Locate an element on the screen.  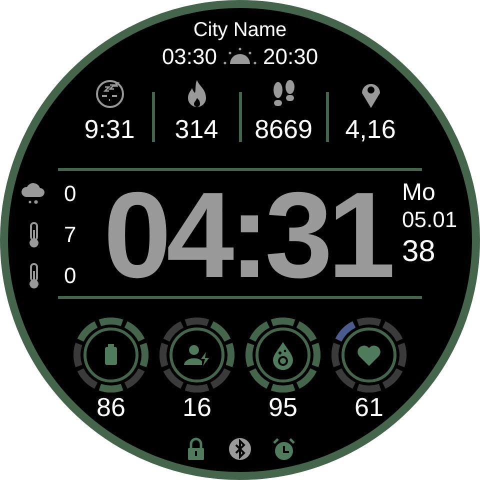
sun-icon is located at coordinates (240, 56).